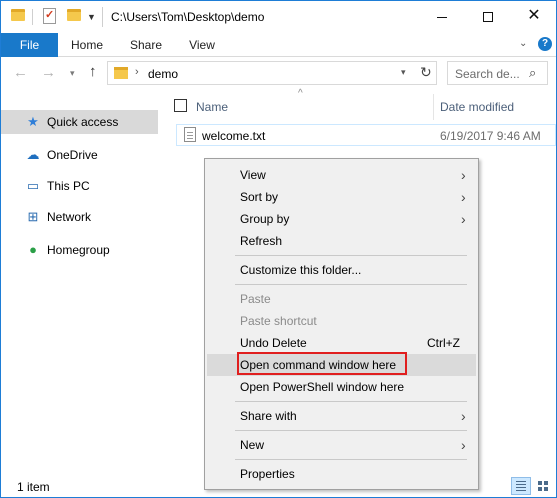  I want to click on minimize-icon, so click(442, 17).